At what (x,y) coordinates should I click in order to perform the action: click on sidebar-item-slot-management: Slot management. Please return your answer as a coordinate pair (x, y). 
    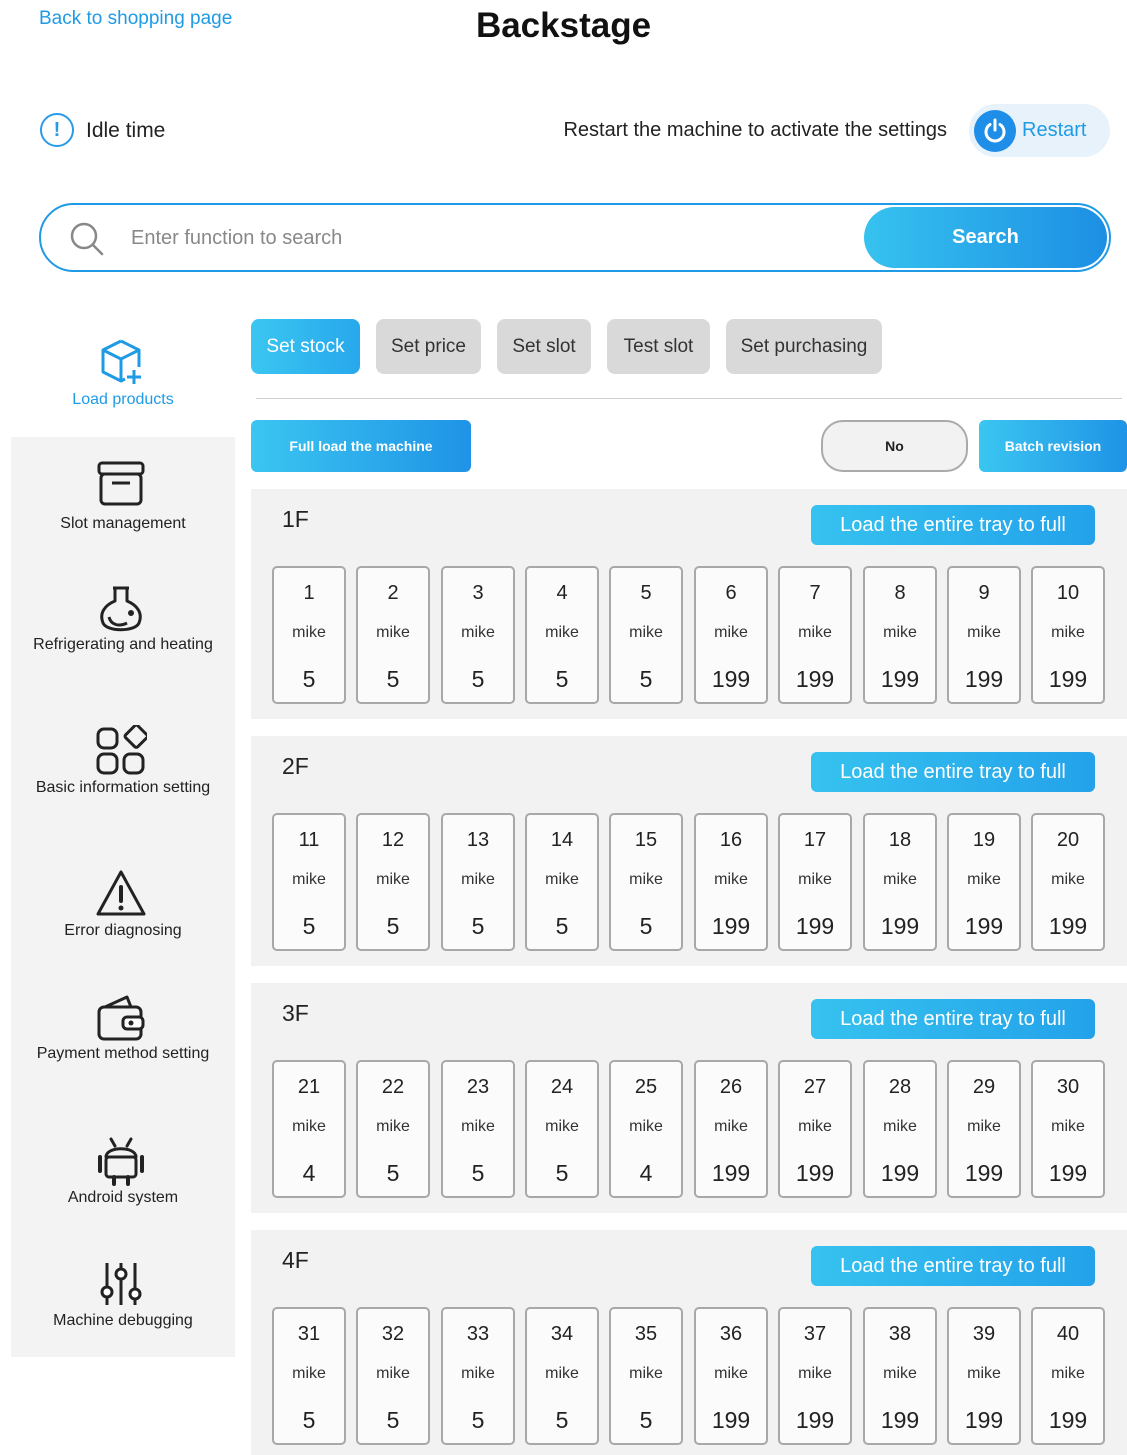
    Looking at the image, I should click on (123, 501).